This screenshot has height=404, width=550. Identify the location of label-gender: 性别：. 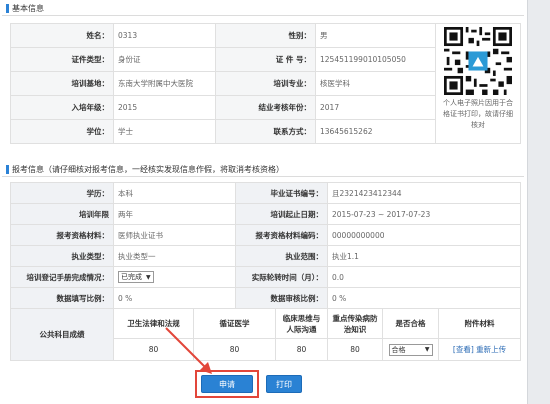
(265, 35).